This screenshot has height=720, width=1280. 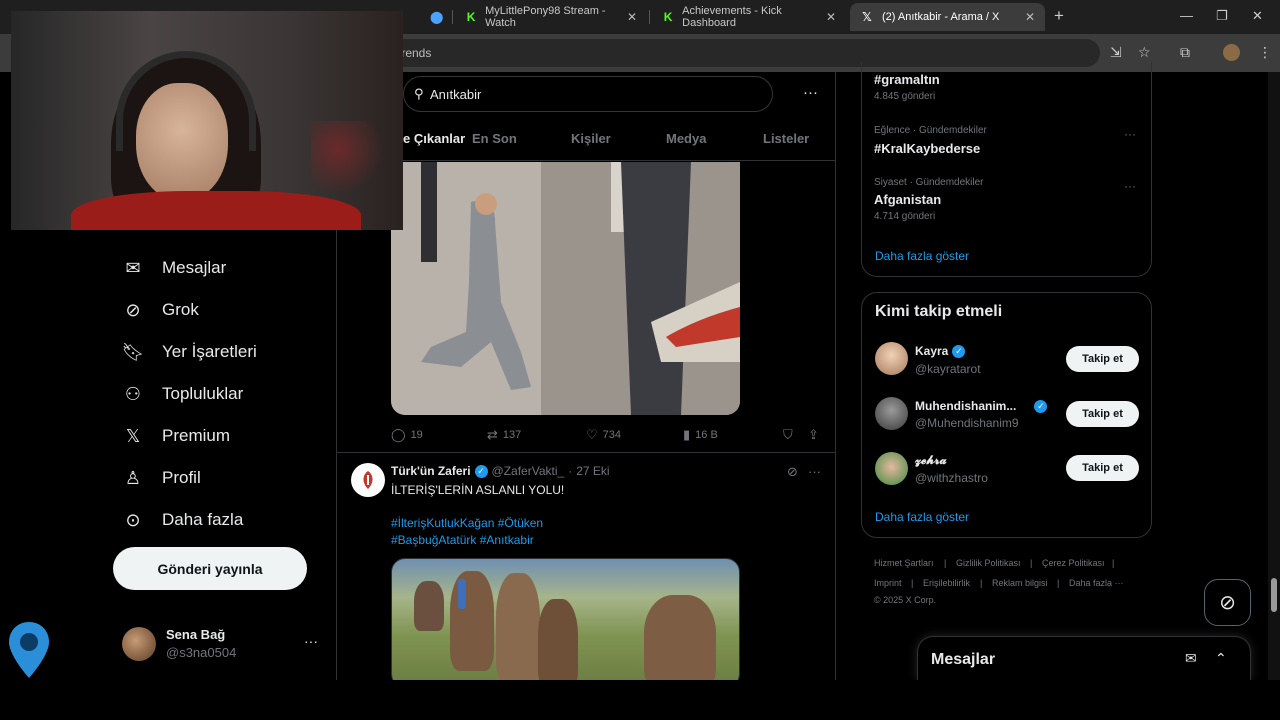 I want to click on user-name: Kayra ✓, so click(x=940, y=351).